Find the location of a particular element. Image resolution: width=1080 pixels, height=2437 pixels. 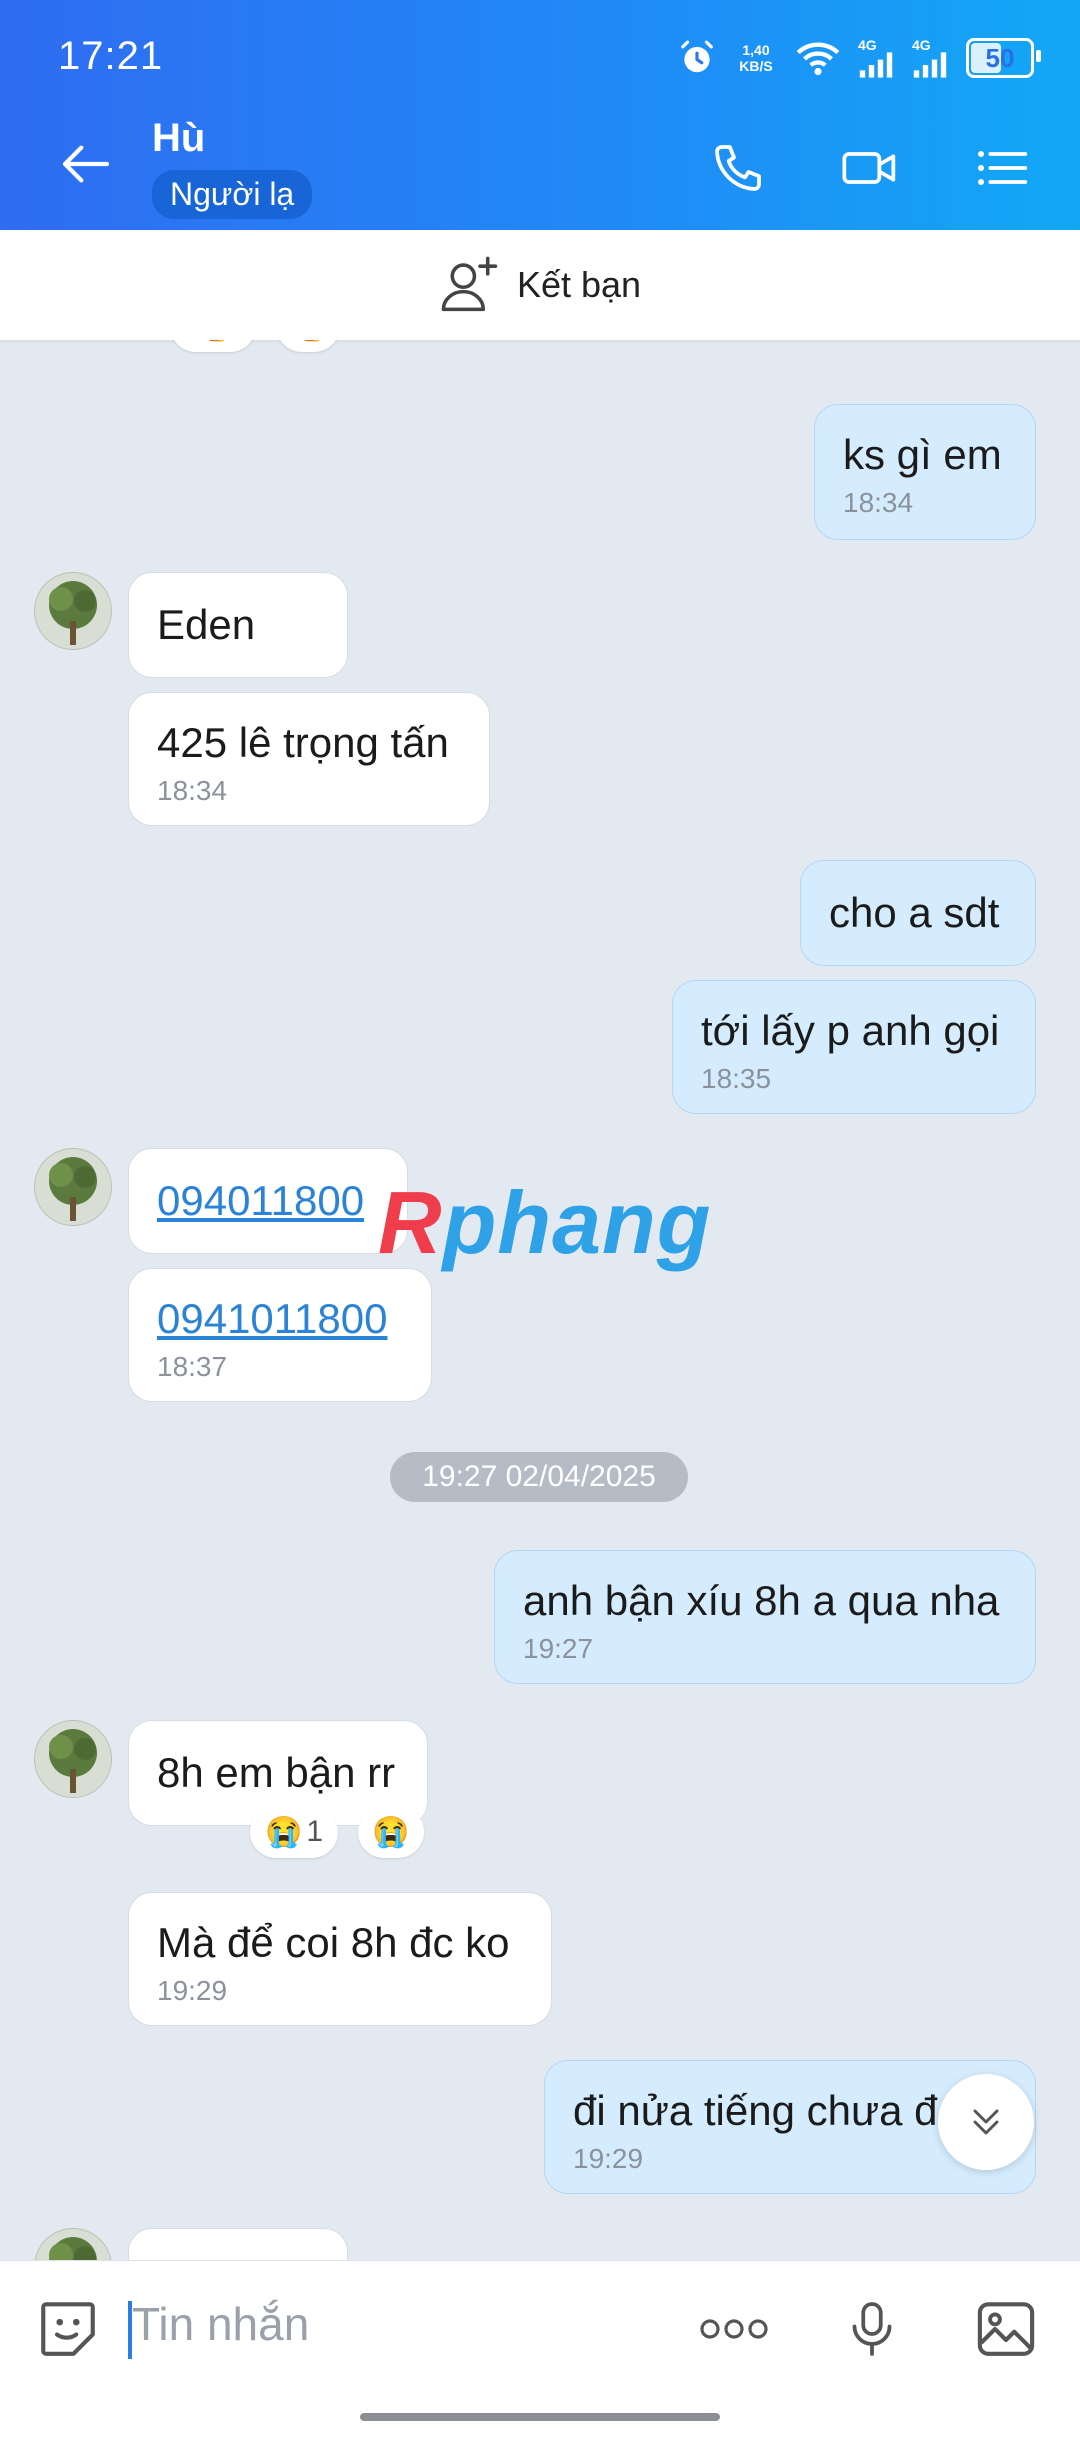

stranger-badge: Người lạ is located at coordinates (232, 194).